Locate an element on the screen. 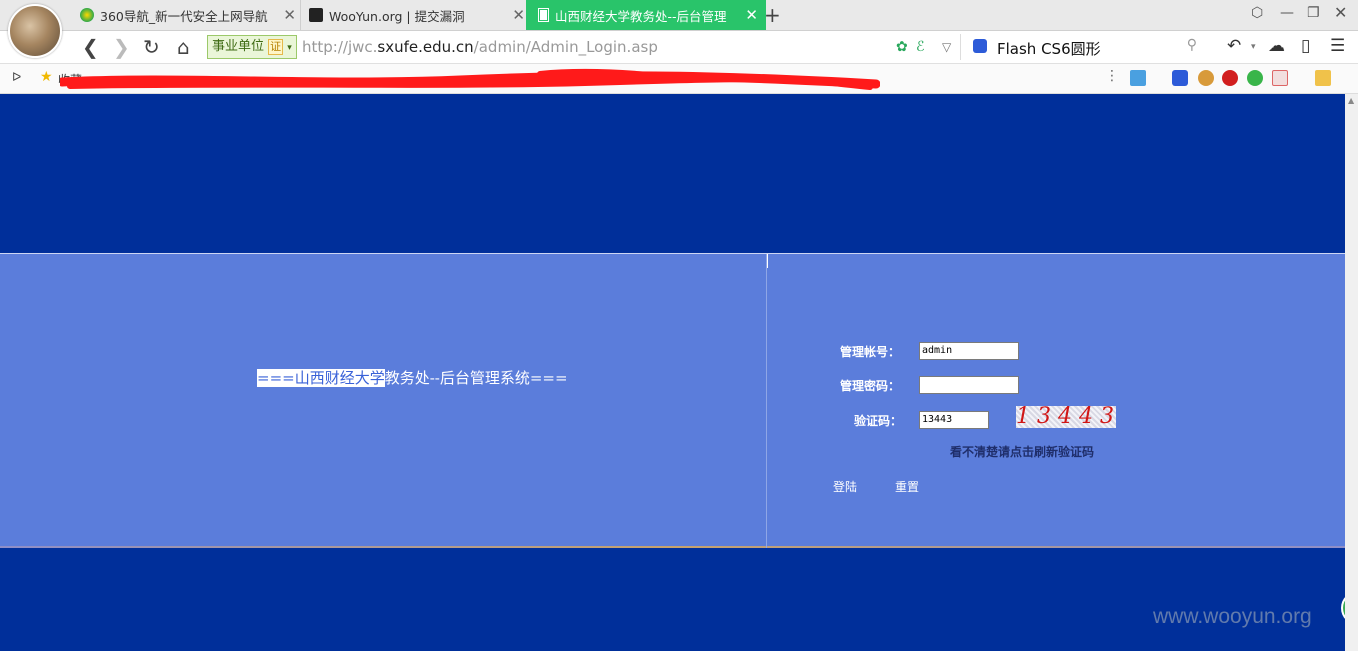 The image size is (1358, 651). vertical-scrollbar: ▲ is located at coordinates (1351, 372).